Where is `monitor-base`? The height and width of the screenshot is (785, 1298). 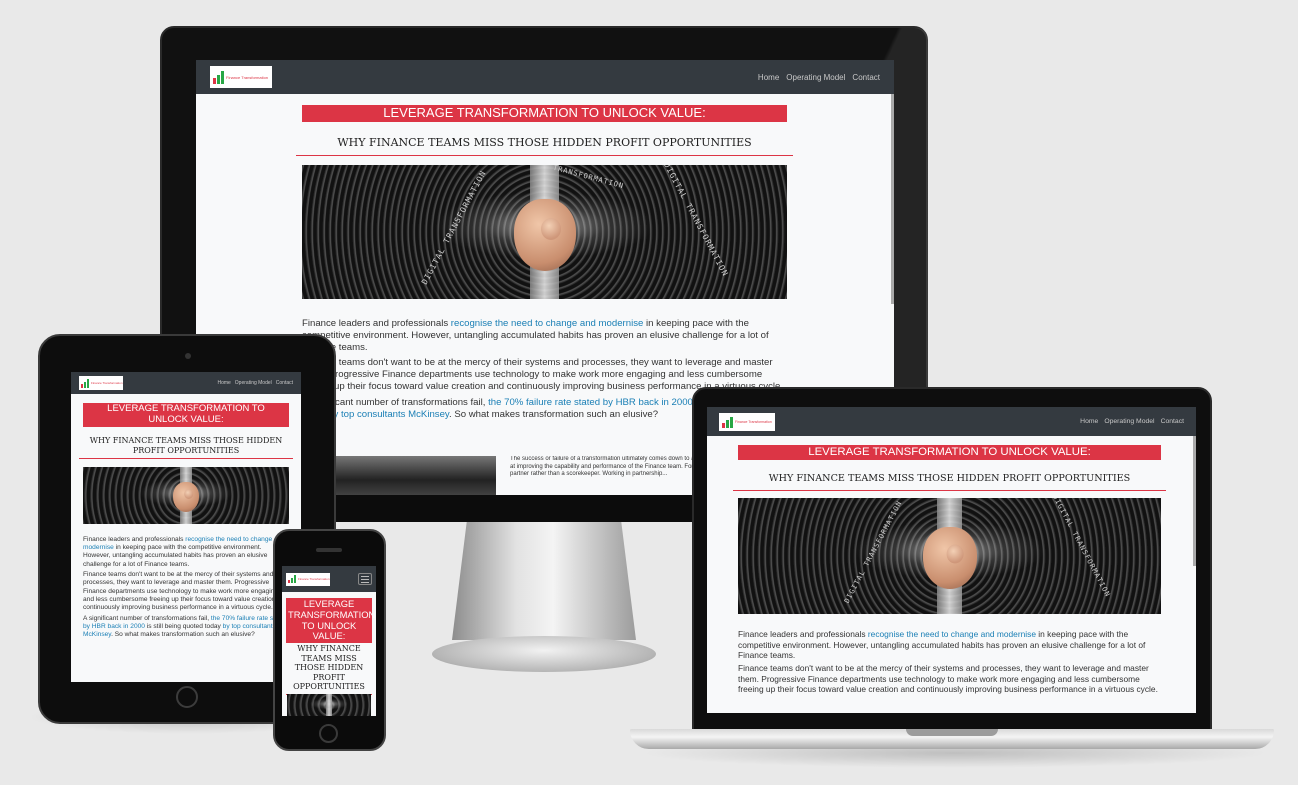
monitor-base is located at coordinates (544, 654).